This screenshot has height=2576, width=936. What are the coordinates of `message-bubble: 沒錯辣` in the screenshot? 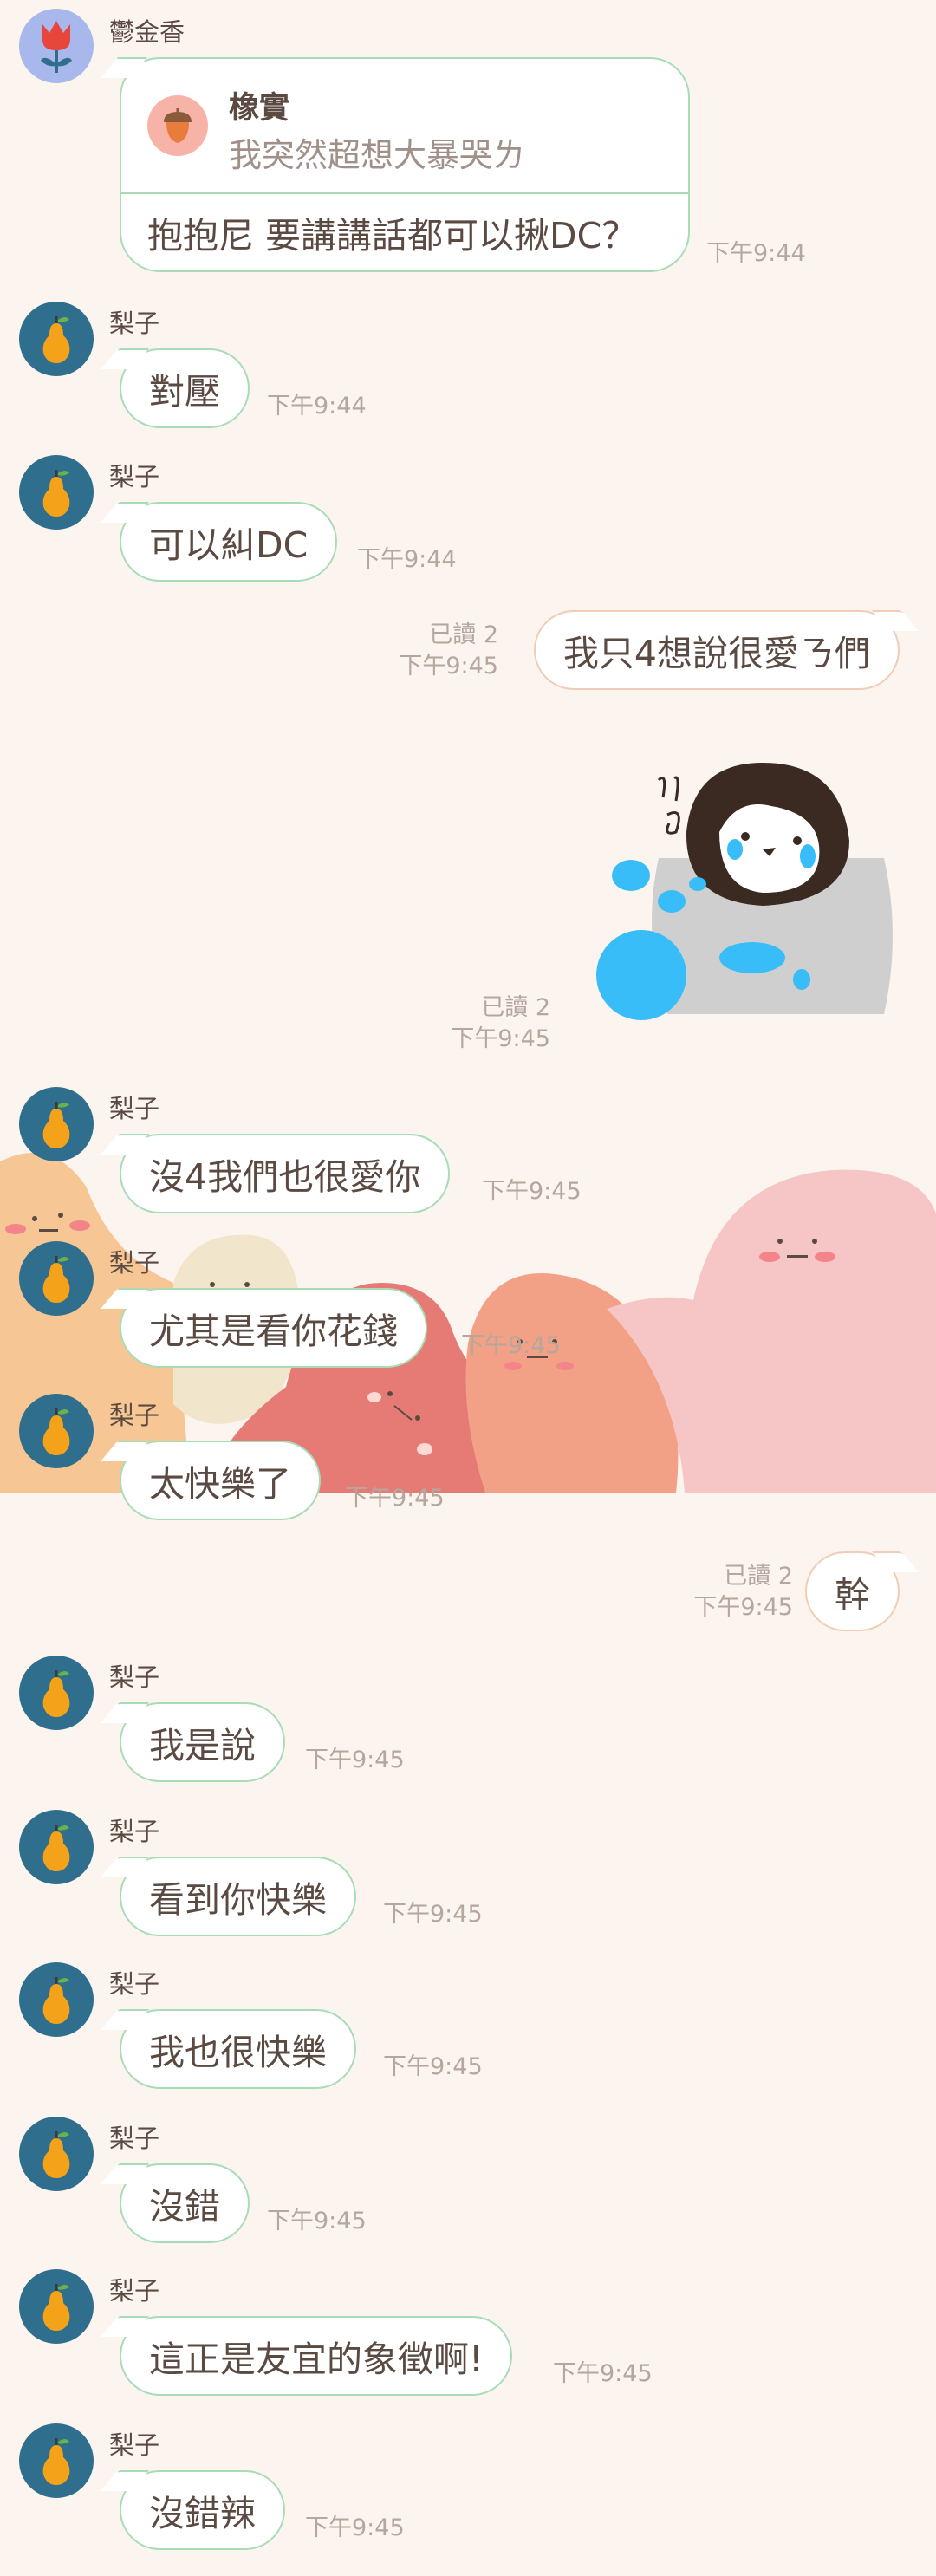 It's located at (202, 2510).